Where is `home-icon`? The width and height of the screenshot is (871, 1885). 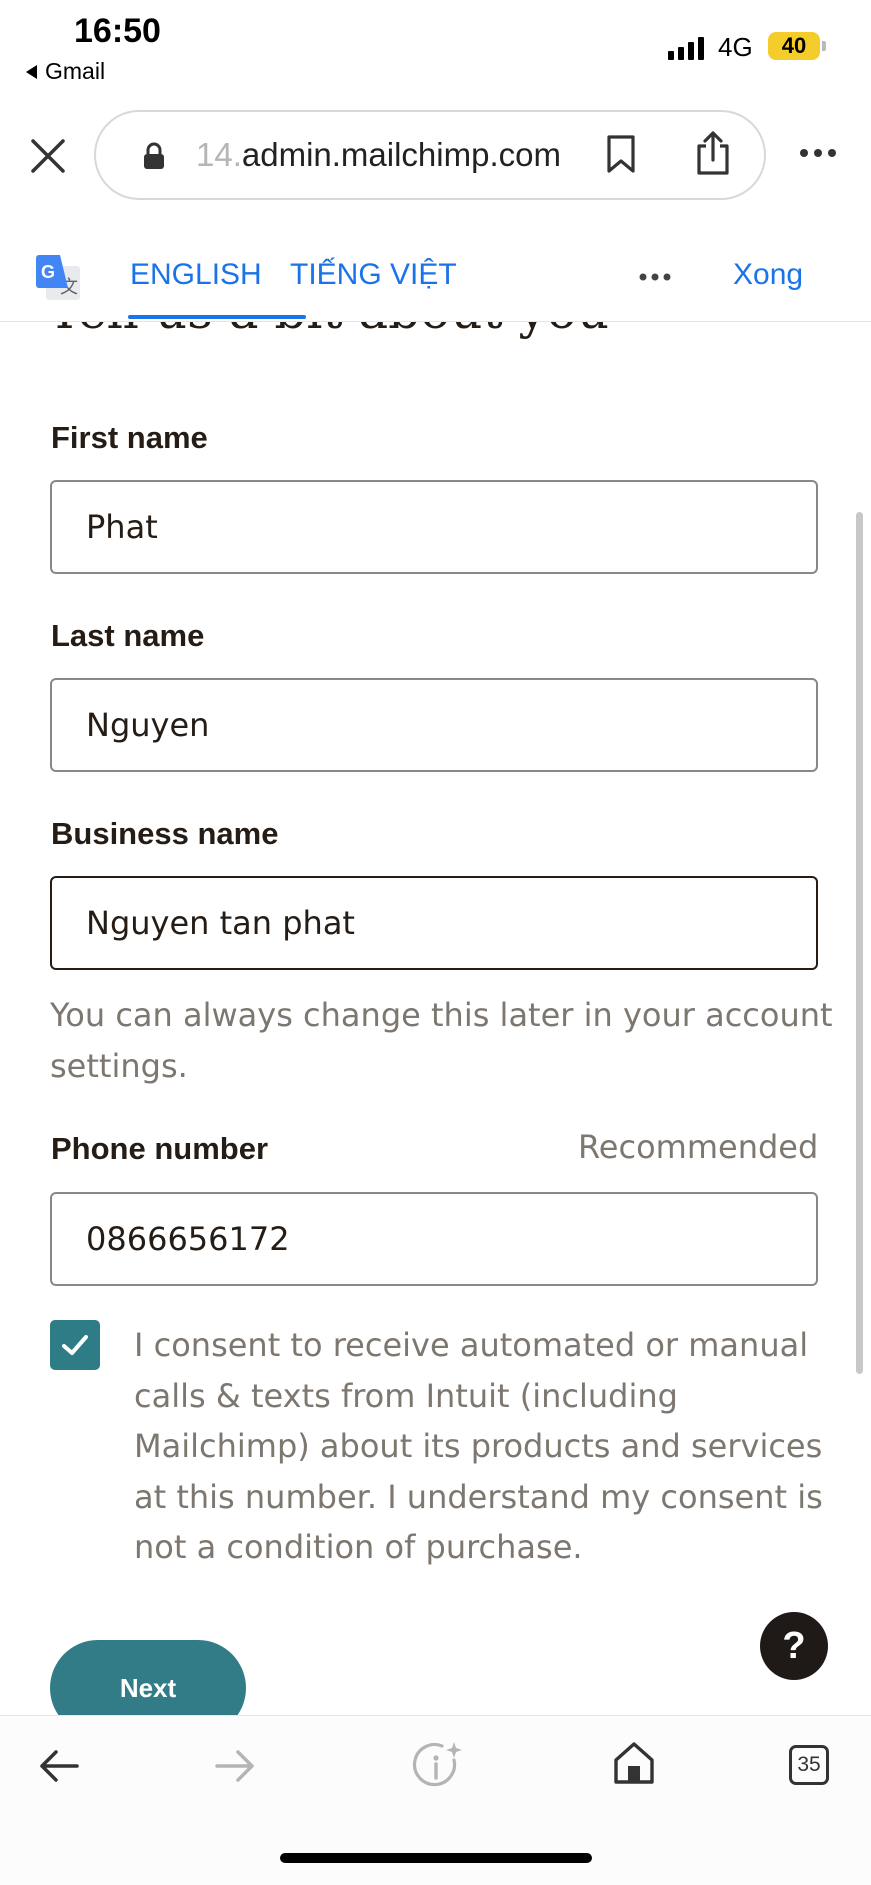 home-icon is located at coordinates (634, 1763).